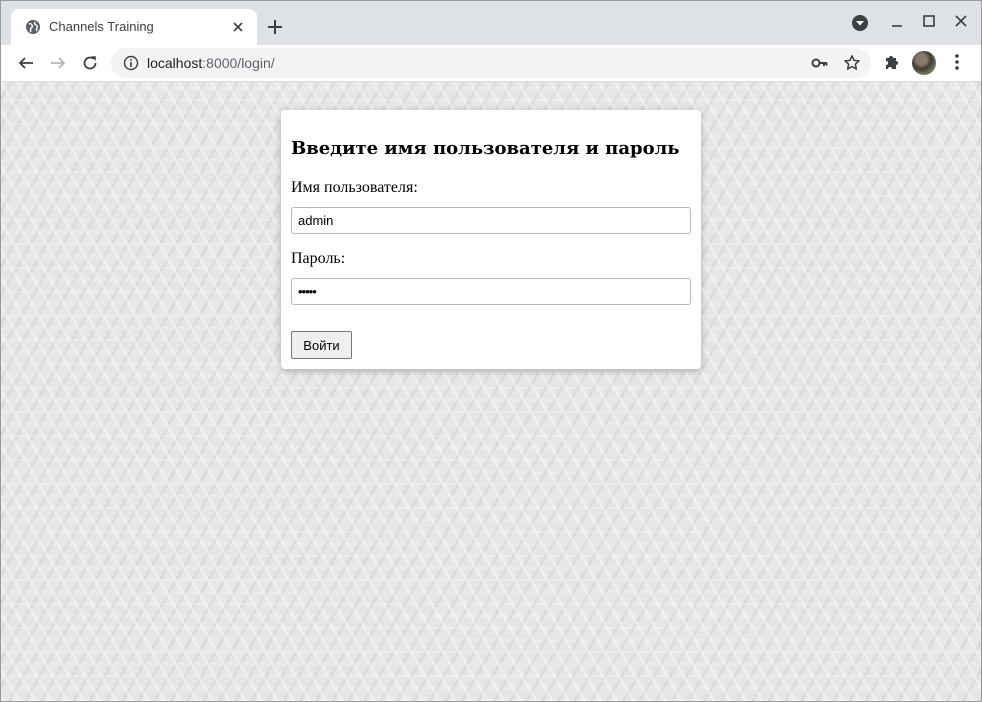  I want to click on puzzle-icon, so click(893, 62).